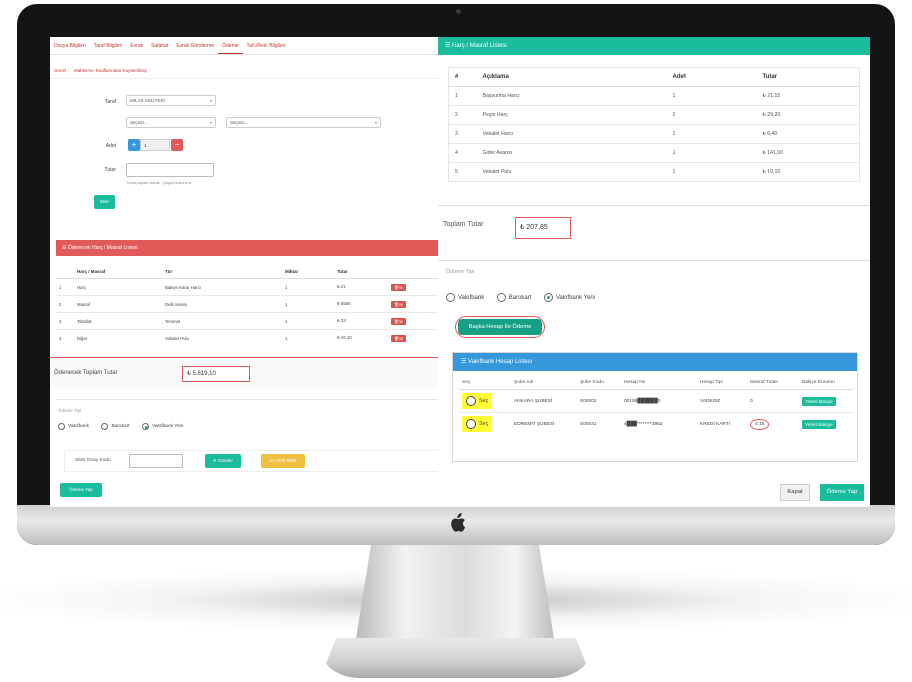  I want to click on sms-code-input, so click(156, 461).